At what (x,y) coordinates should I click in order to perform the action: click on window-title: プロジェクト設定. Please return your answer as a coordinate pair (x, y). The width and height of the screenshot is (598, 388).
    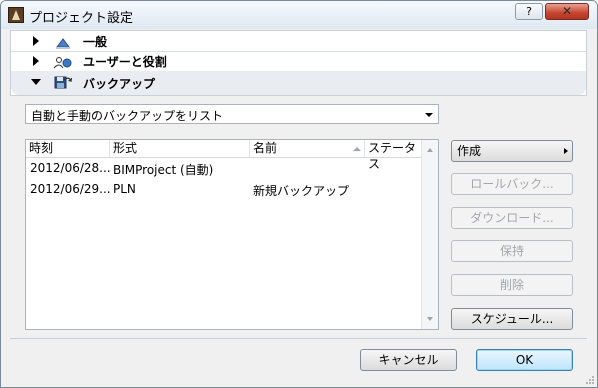
    Looking at the image, I should click on (81, 18).